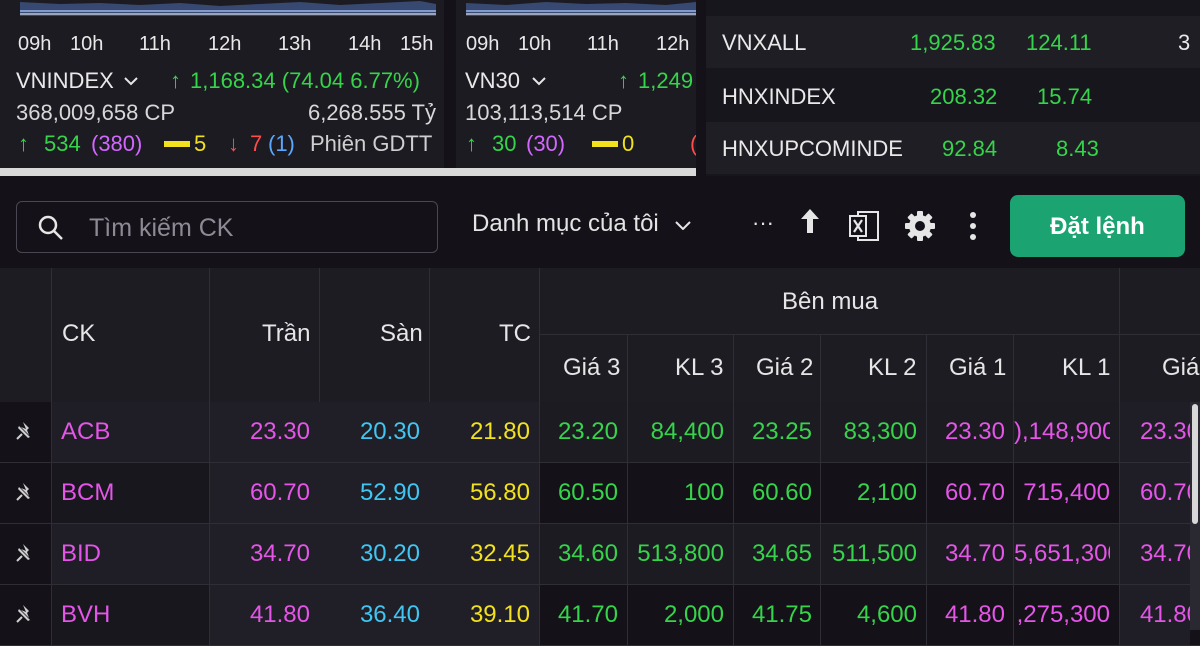 This screenshot has height=646, width=1200. I want to click on header-price3: Giá 3, so click(591, 368).